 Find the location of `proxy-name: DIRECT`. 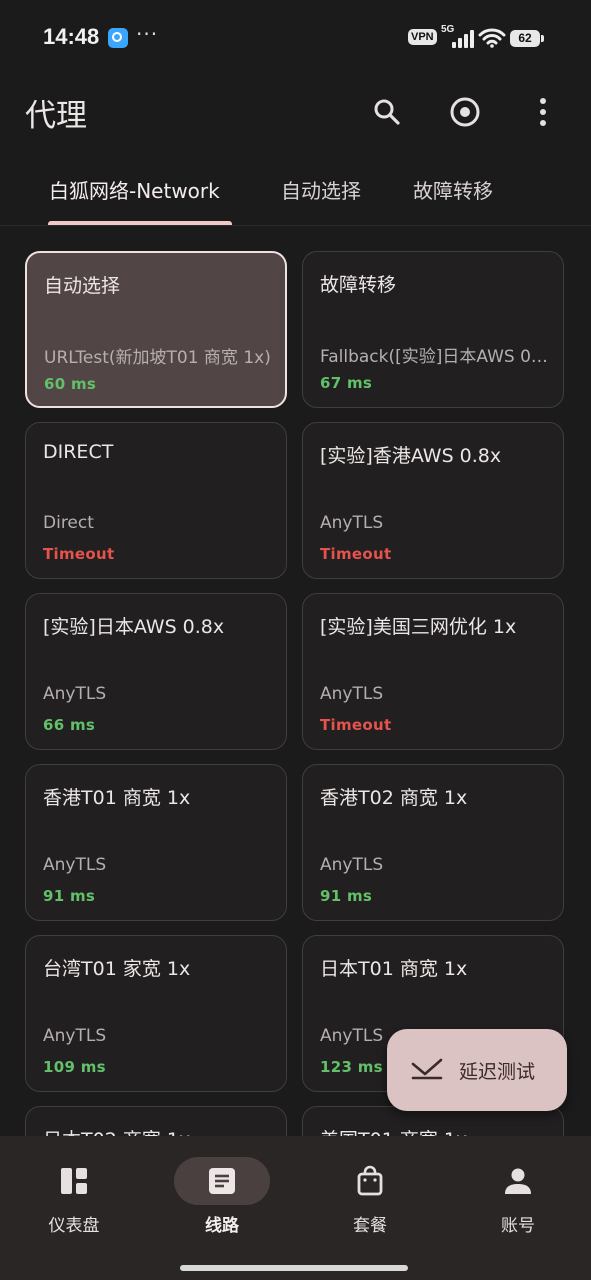

proxy-name: DIRECT is located at coordinates (78, 452).